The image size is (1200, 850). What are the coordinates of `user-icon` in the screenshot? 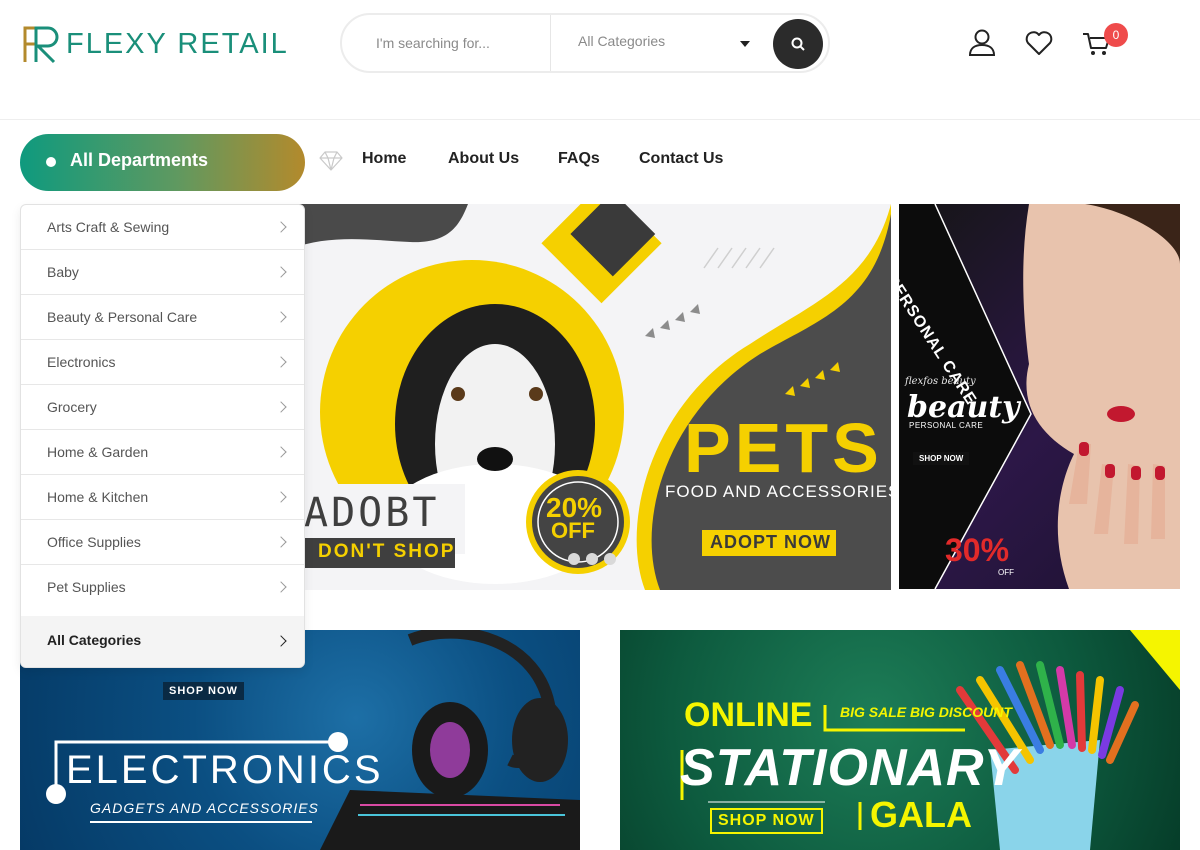 It's located at (982, 42).